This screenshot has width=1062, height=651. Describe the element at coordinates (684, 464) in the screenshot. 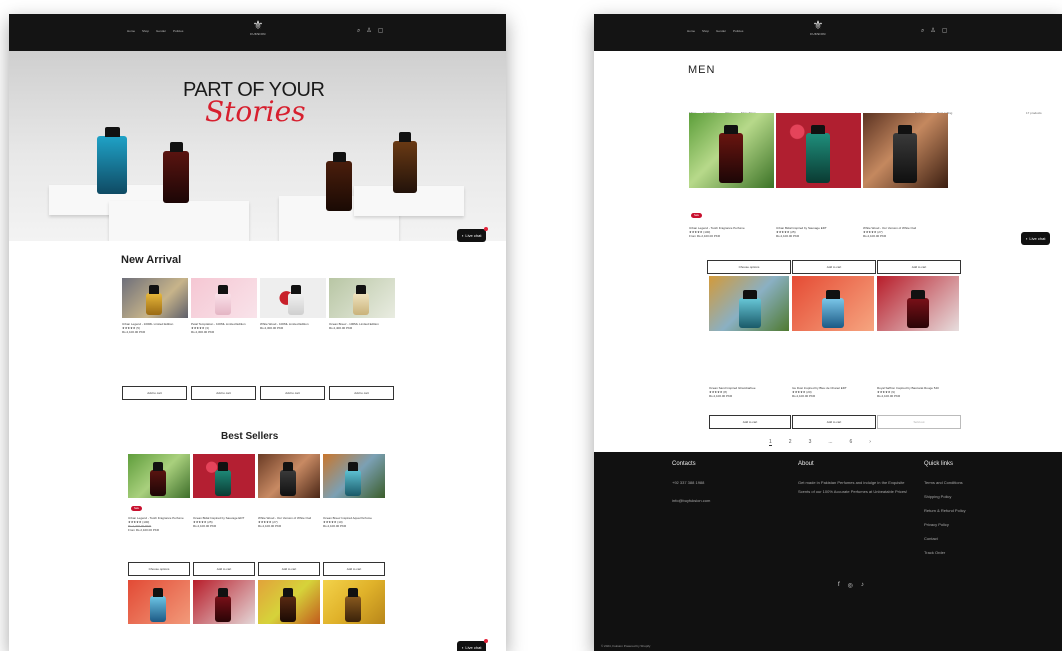

I see `contacts-heading: Contacts` at that location.